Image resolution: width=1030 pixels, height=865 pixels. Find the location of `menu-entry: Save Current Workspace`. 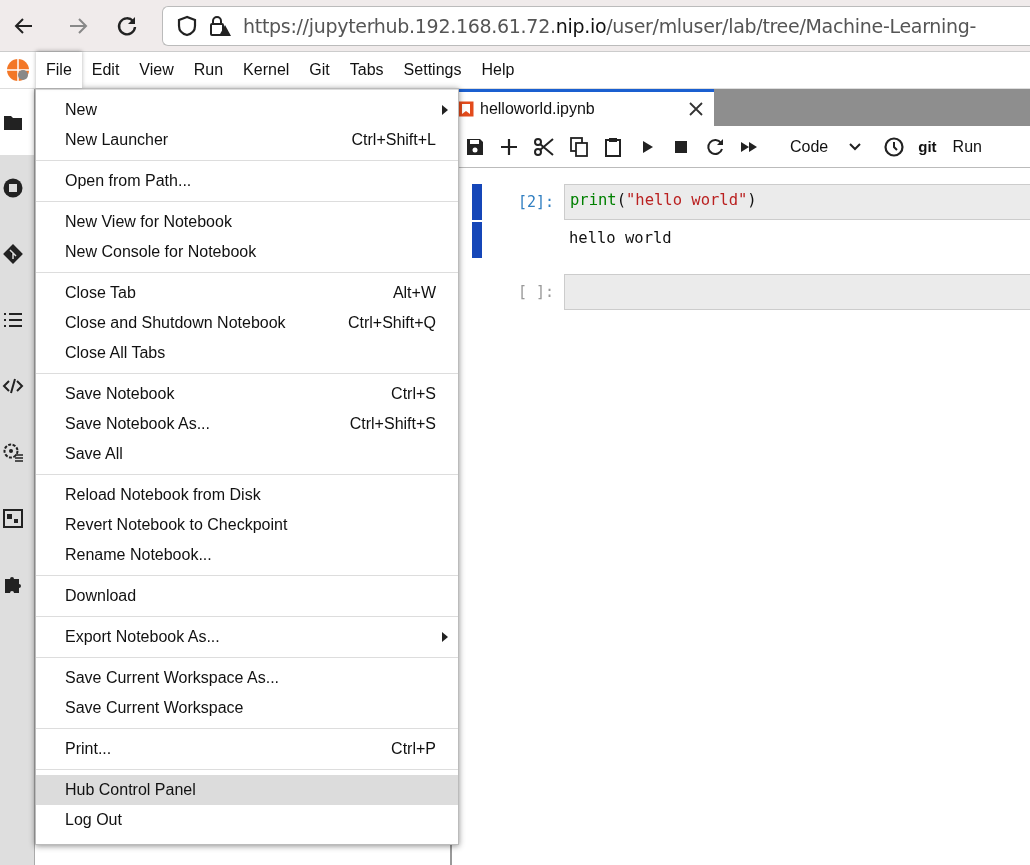

menu-entry: Save Current Workspace is located at coordinates (247, 708).